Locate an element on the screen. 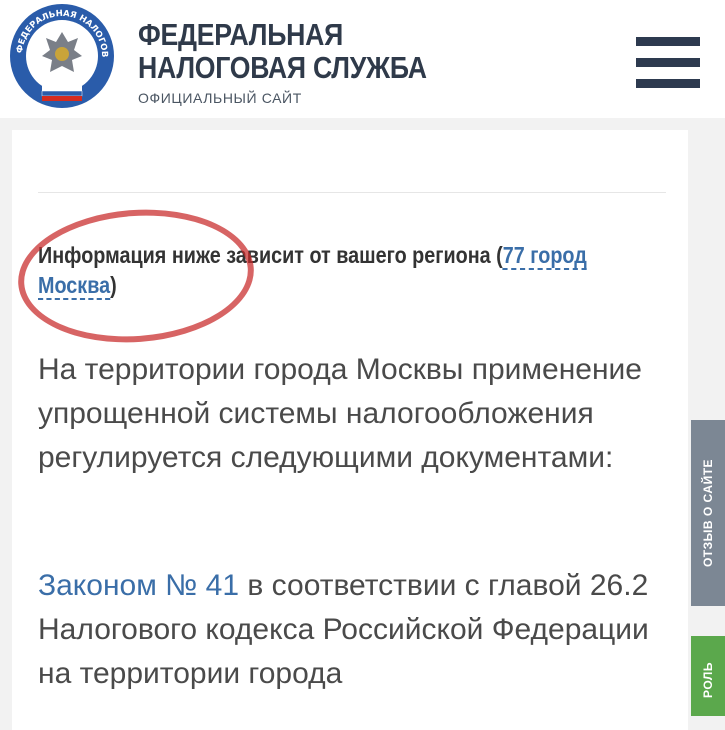 The width and height of the screenshot is (725, 730). site-title: ФЕДЕРАЛЬНАЯ НАЛОГОВАЯ СЛУЖБА is located at coordinates (282, 51).